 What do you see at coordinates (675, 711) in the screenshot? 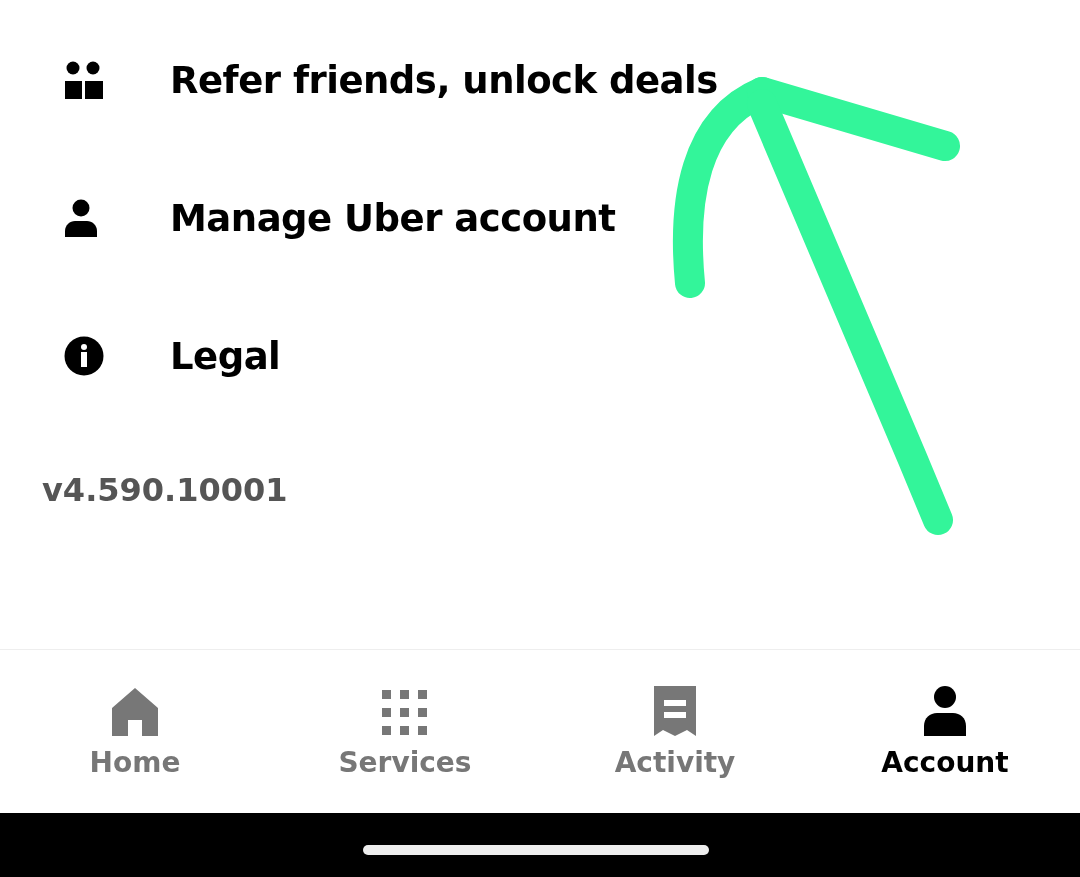
I see `receipt-icon` at bounding box center [675, 711].